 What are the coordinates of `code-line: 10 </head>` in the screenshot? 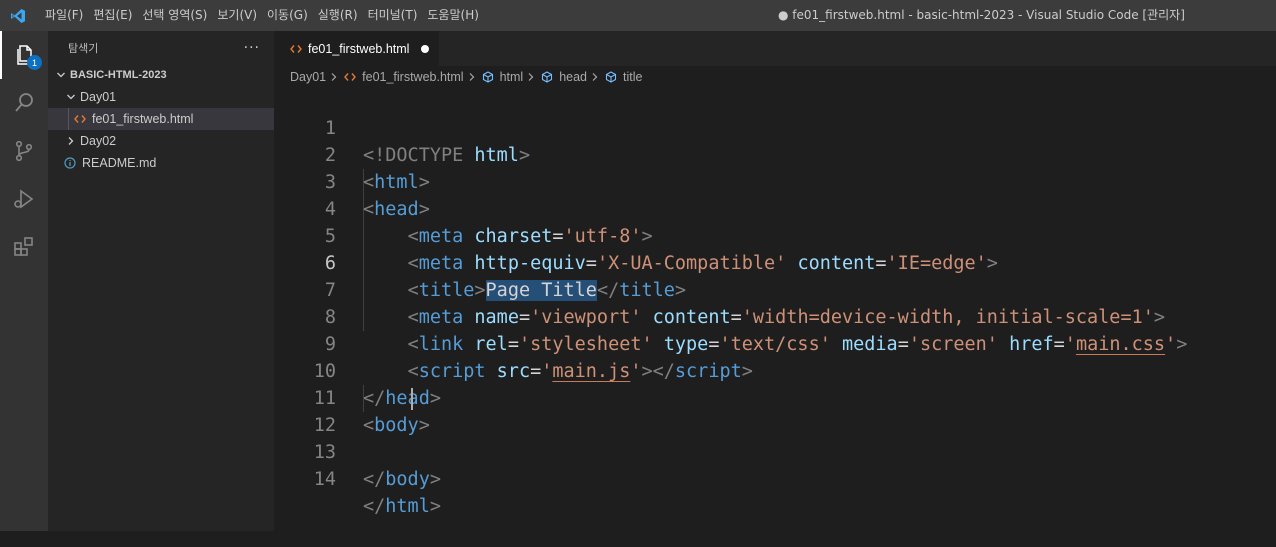 It's located at (775, 370).